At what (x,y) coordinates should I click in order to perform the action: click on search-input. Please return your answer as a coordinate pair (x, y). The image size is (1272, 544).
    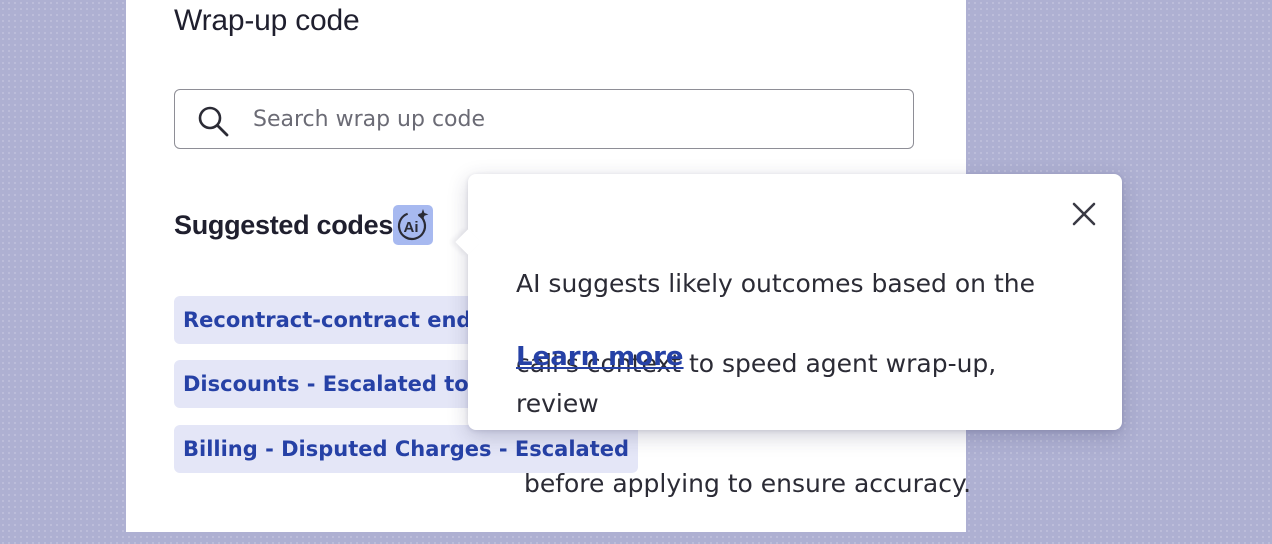
    Looking at the image, I should click on (568, 119).